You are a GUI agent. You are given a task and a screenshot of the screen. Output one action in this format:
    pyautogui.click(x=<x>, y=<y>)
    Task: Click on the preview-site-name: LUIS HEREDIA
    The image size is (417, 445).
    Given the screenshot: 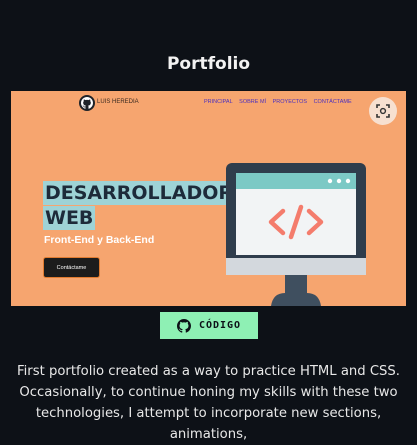 What is the action you would take?
    pyautogui.click(x=118, y=102)
    